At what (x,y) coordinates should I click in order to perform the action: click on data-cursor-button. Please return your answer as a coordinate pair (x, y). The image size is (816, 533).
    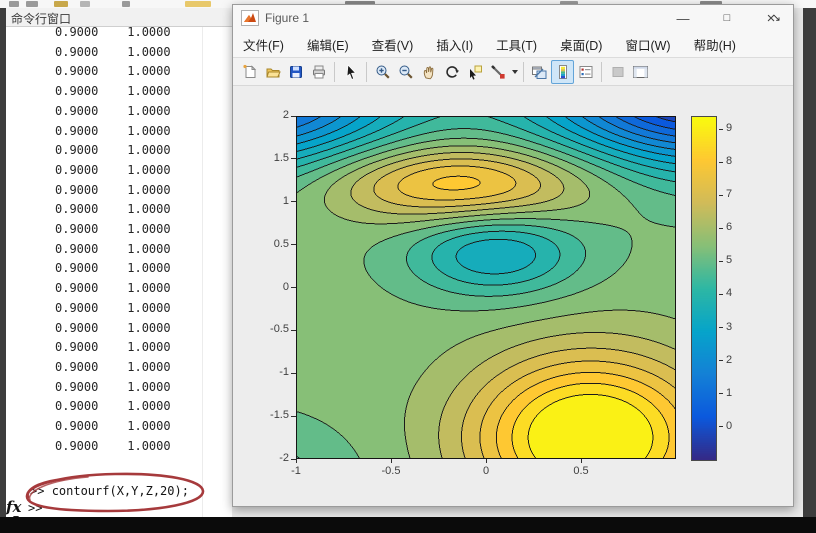
    Looking at the image, I should click on (474, 72).